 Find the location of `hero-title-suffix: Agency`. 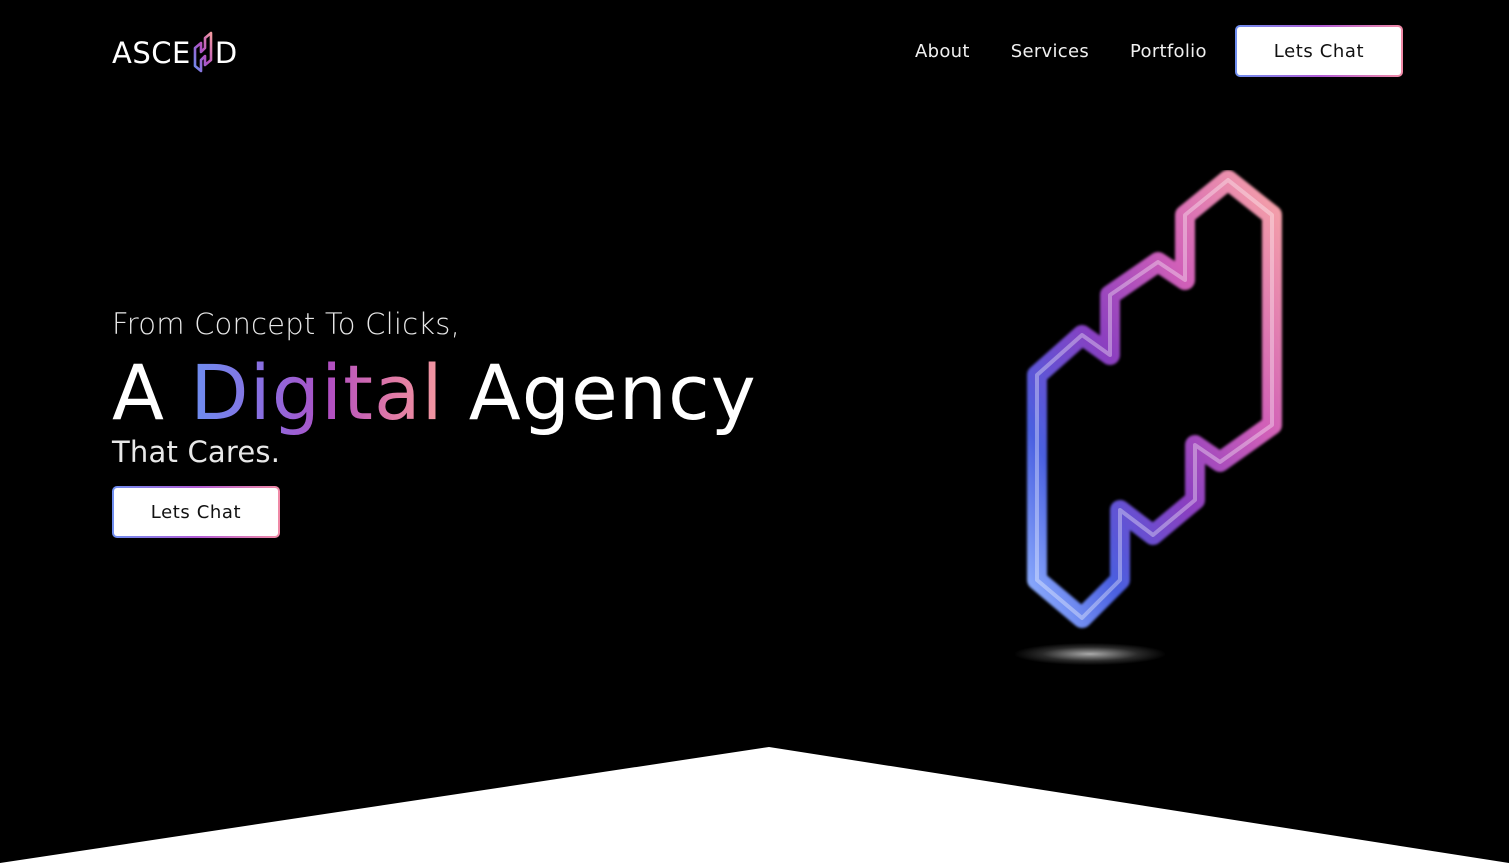

hero-title-suffix: Agency is located at coordinates (600, 392).